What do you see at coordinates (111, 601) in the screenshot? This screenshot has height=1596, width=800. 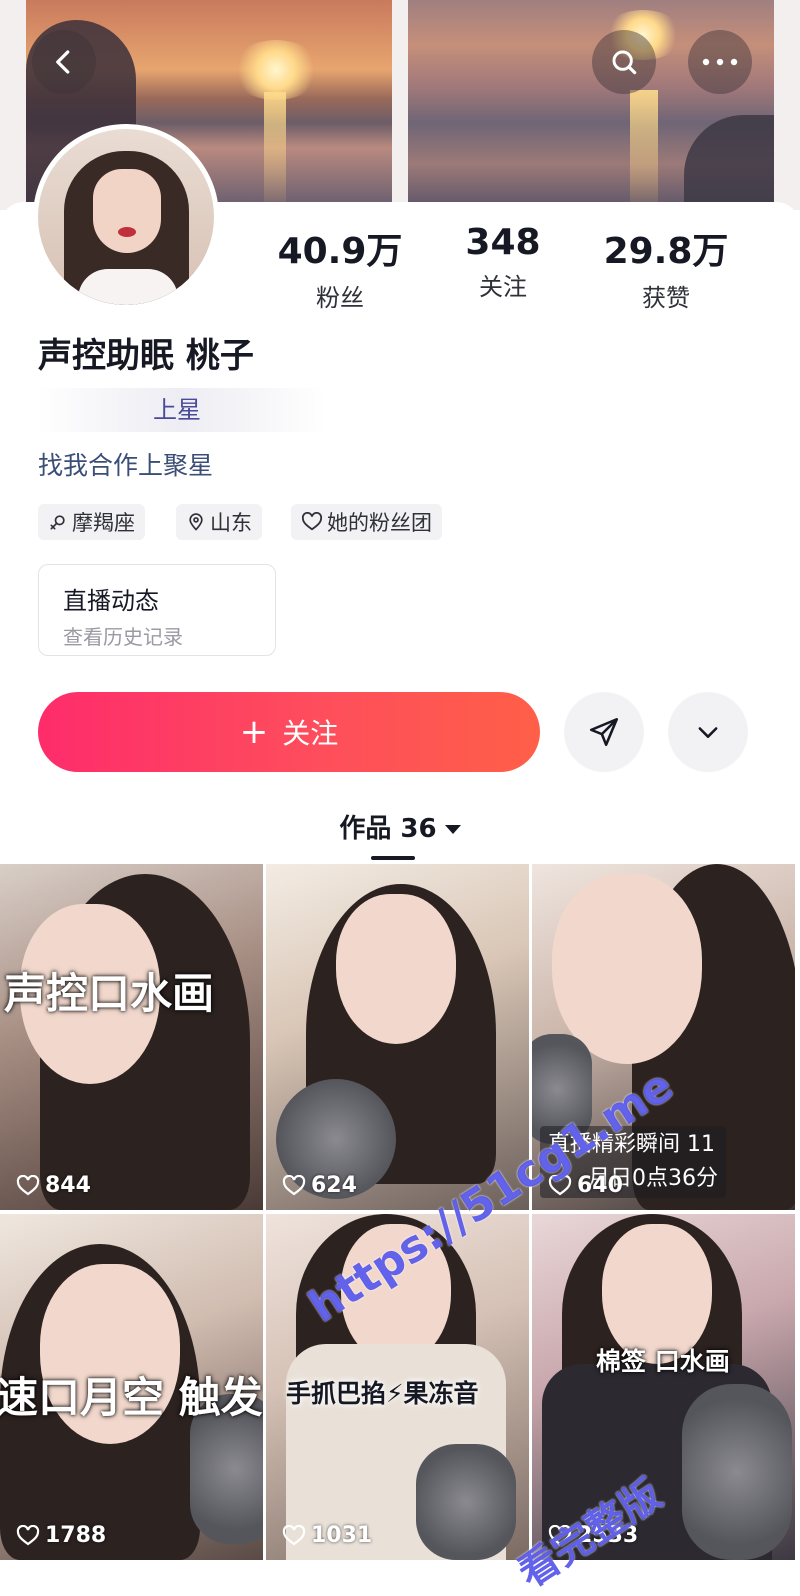 I see `live-history-title: 直播动态` at bounding box center [111, 601].